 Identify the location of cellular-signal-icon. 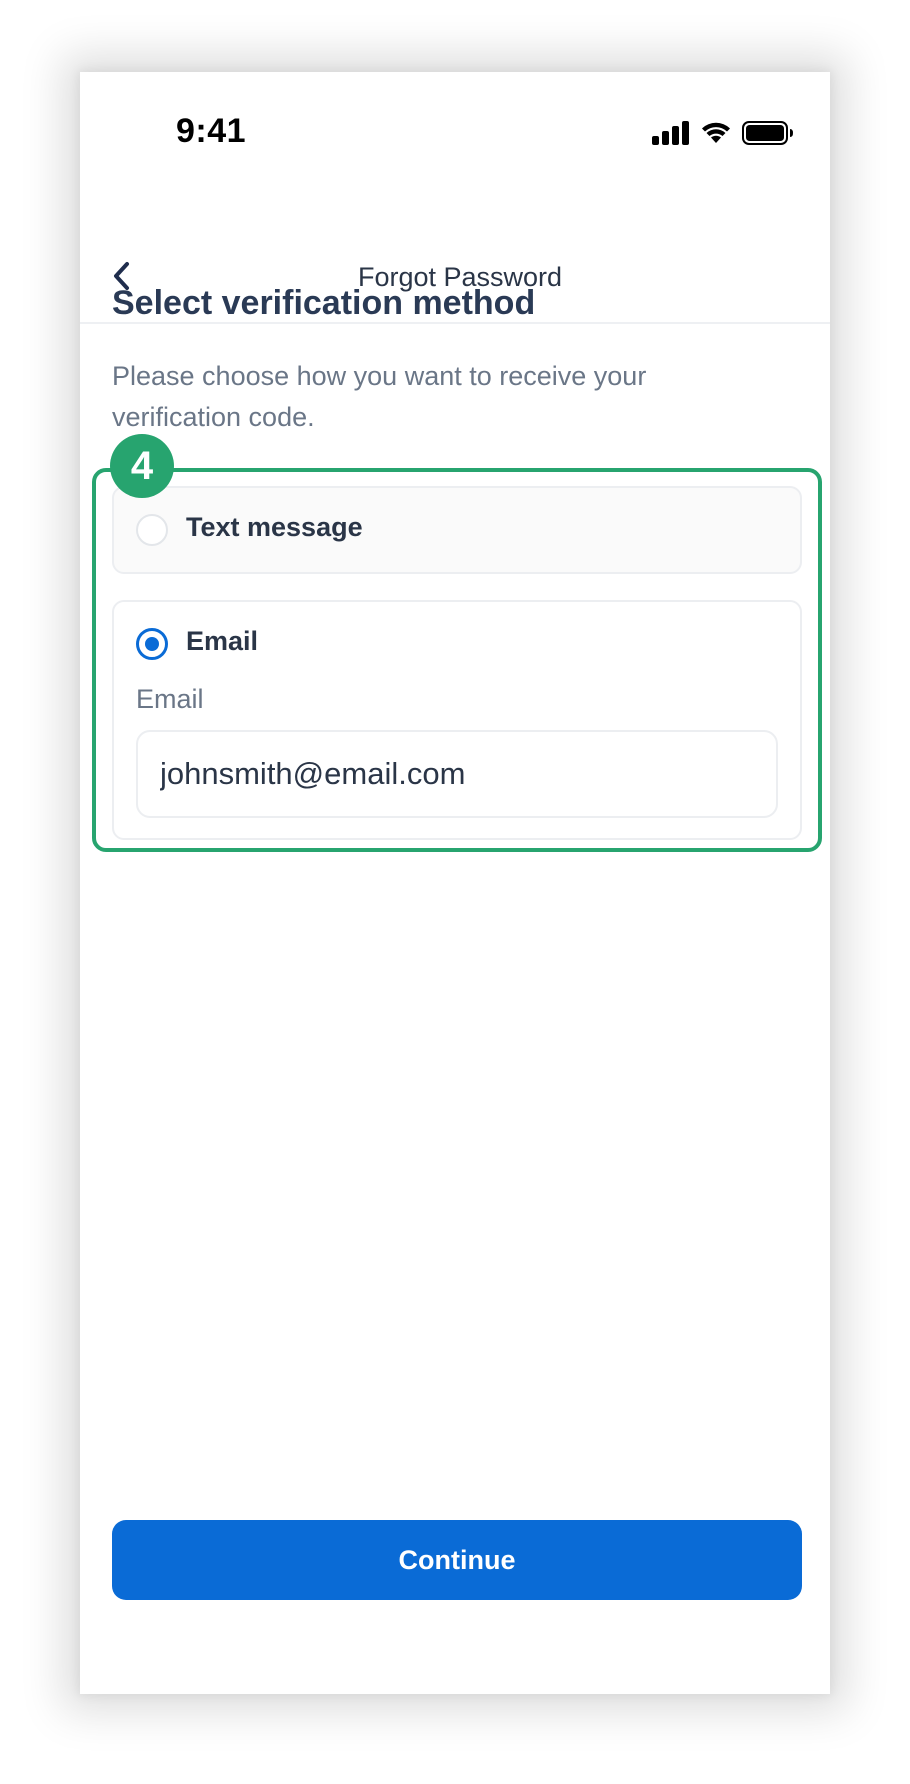
(671, 133).